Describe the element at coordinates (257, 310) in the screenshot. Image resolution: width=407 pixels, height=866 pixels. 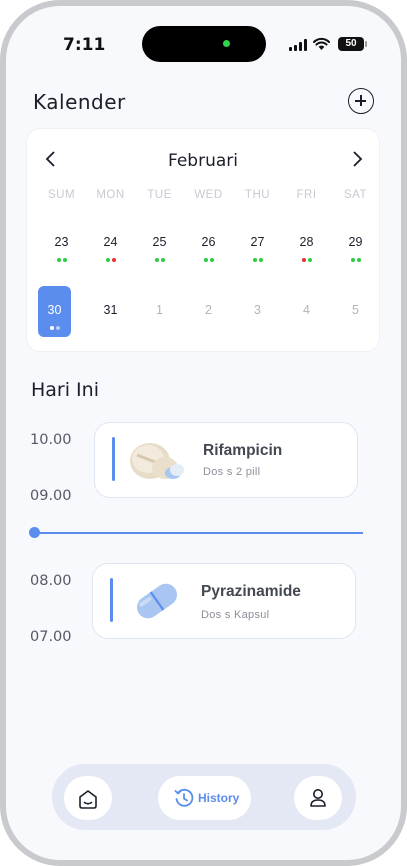
I see `calendar-day: 3` at that location.